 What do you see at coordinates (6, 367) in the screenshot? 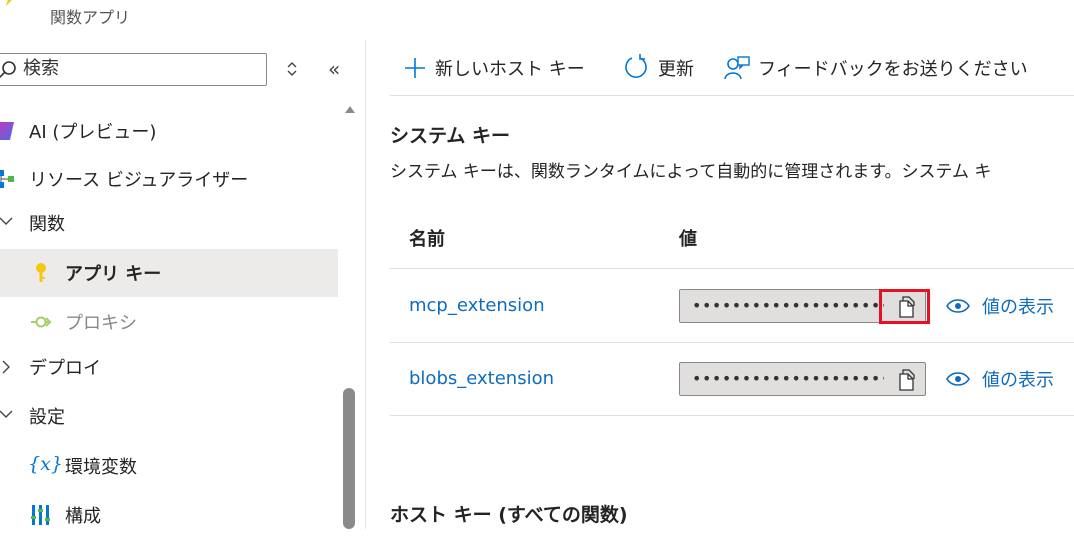
I see `chevron-right-icon` at bounding box center [6, 367].